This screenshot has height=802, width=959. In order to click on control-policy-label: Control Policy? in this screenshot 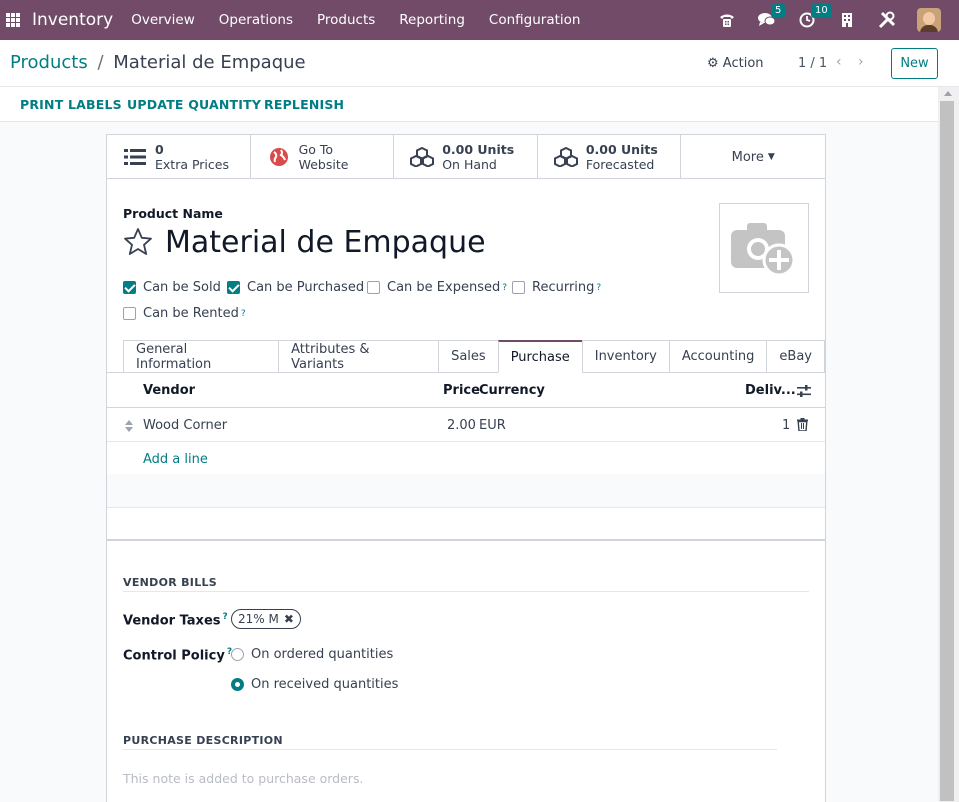, I will do `click(177, 655)`.